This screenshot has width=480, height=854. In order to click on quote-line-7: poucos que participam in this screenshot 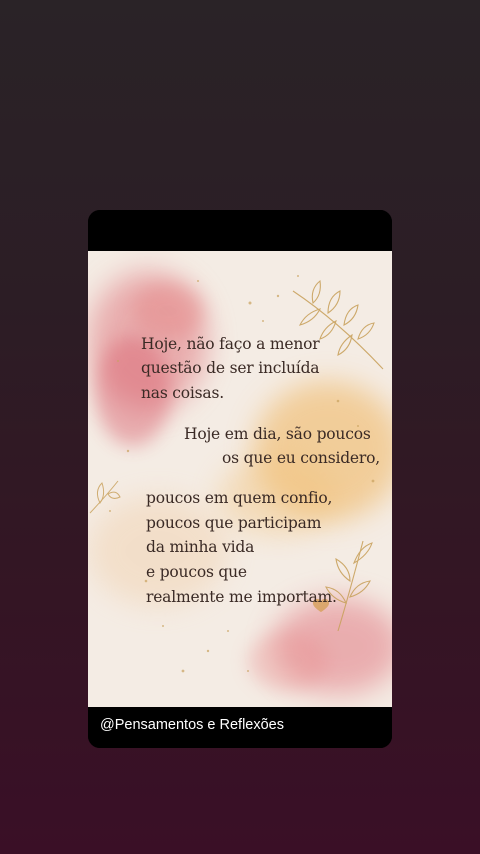, I will do `click(234, 523)`.